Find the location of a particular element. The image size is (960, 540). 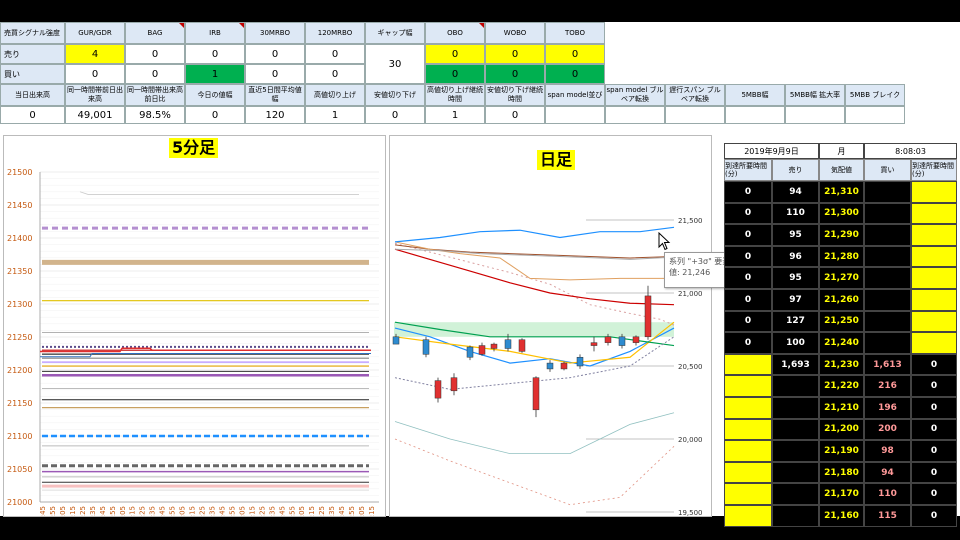

sell-30mrbo: 0 is located at coordinates (275, 54).